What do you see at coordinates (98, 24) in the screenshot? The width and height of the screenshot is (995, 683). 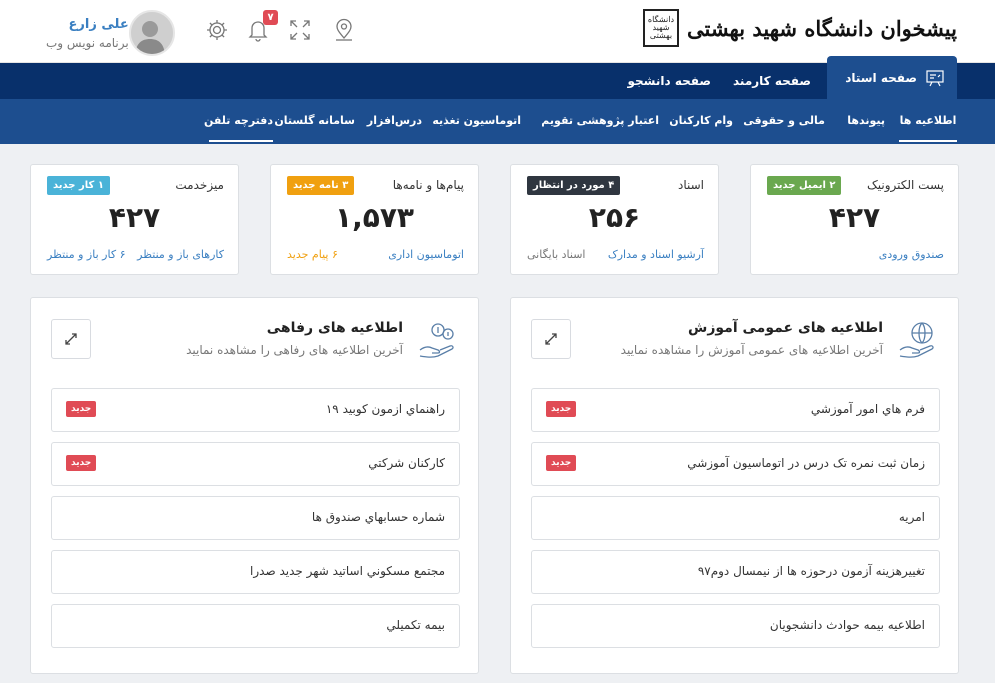 I see `user-name: علی زارع` at bounding box center [98, 24].